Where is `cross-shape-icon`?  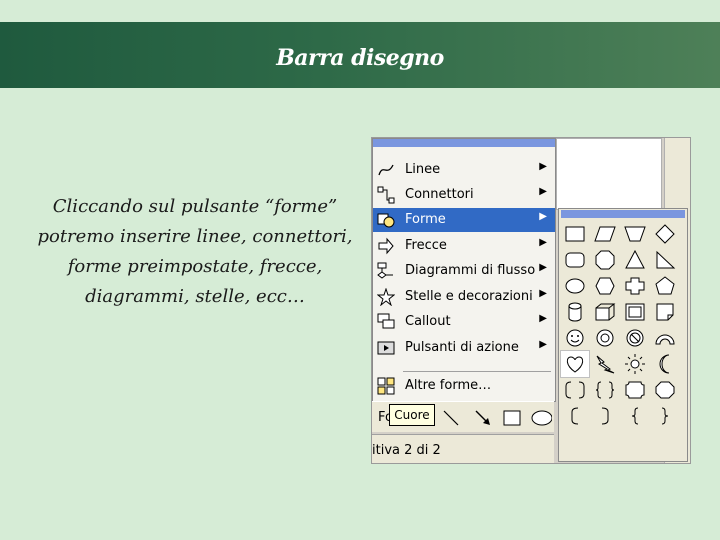 cross-shape-icon is located at coordinates (635, 286).